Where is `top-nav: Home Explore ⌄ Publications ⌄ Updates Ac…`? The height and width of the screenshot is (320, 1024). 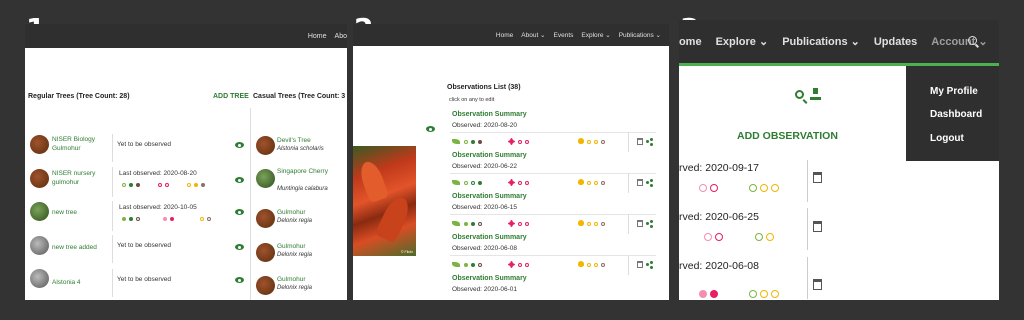
top-nav: Home Explore ⌄ Publications ⌄ Updates Ac… is located at coordinates (839, 41).